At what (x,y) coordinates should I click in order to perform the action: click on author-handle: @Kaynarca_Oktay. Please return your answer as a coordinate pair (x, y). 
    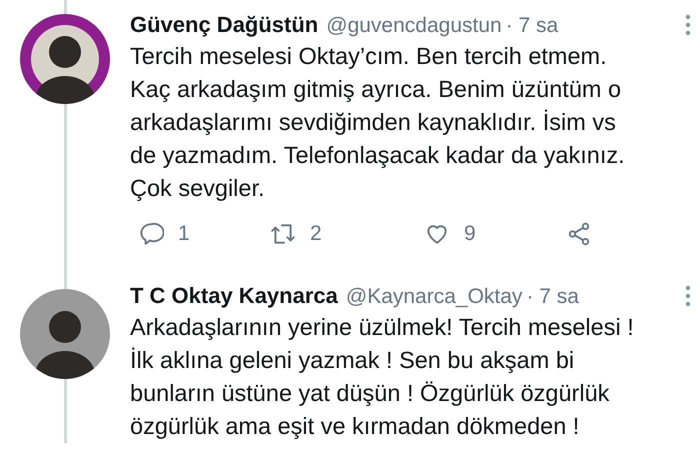
    Looking at the image, I should click on (434, 297).